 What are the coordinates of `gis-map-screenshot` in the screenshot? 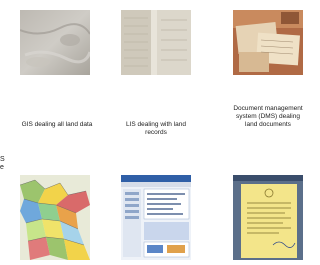 It's located at (55, 217).